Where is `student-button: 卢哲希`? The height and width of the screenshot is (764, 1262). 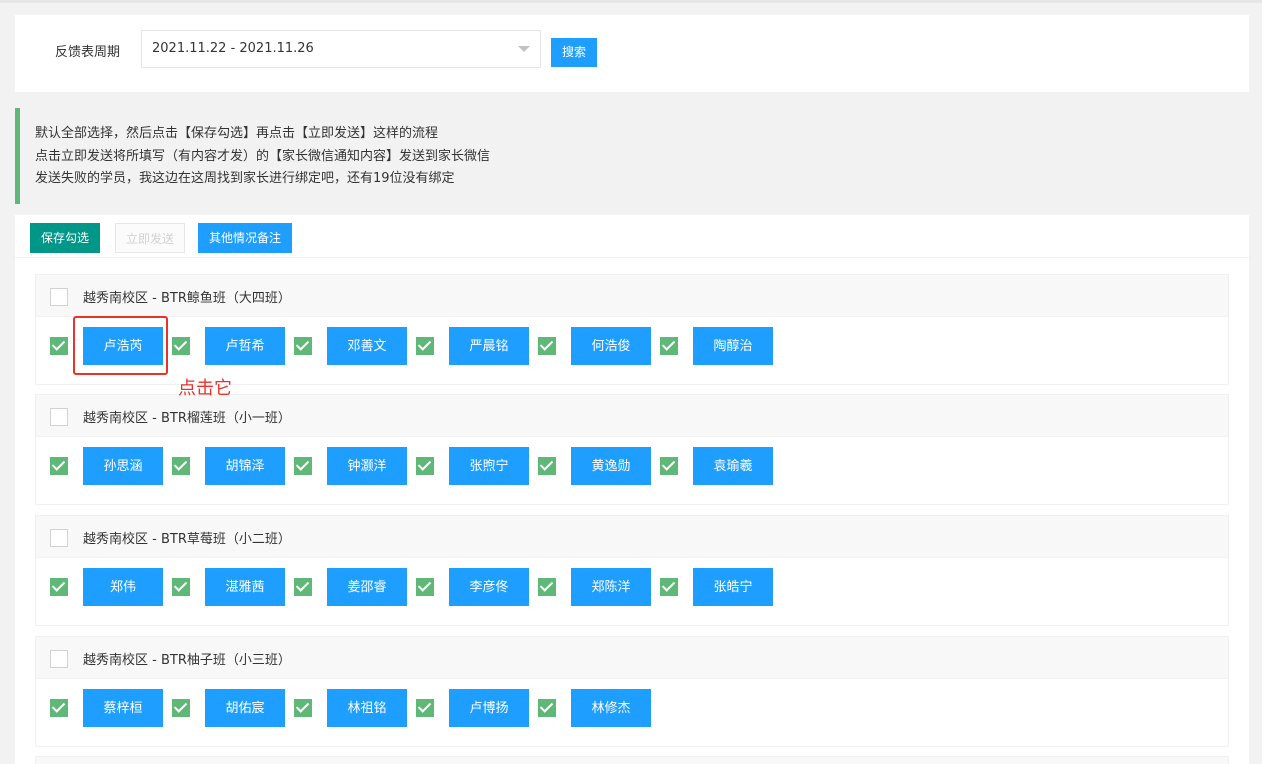 student-button: 卢哲希 is located at coordinates (245, 346).